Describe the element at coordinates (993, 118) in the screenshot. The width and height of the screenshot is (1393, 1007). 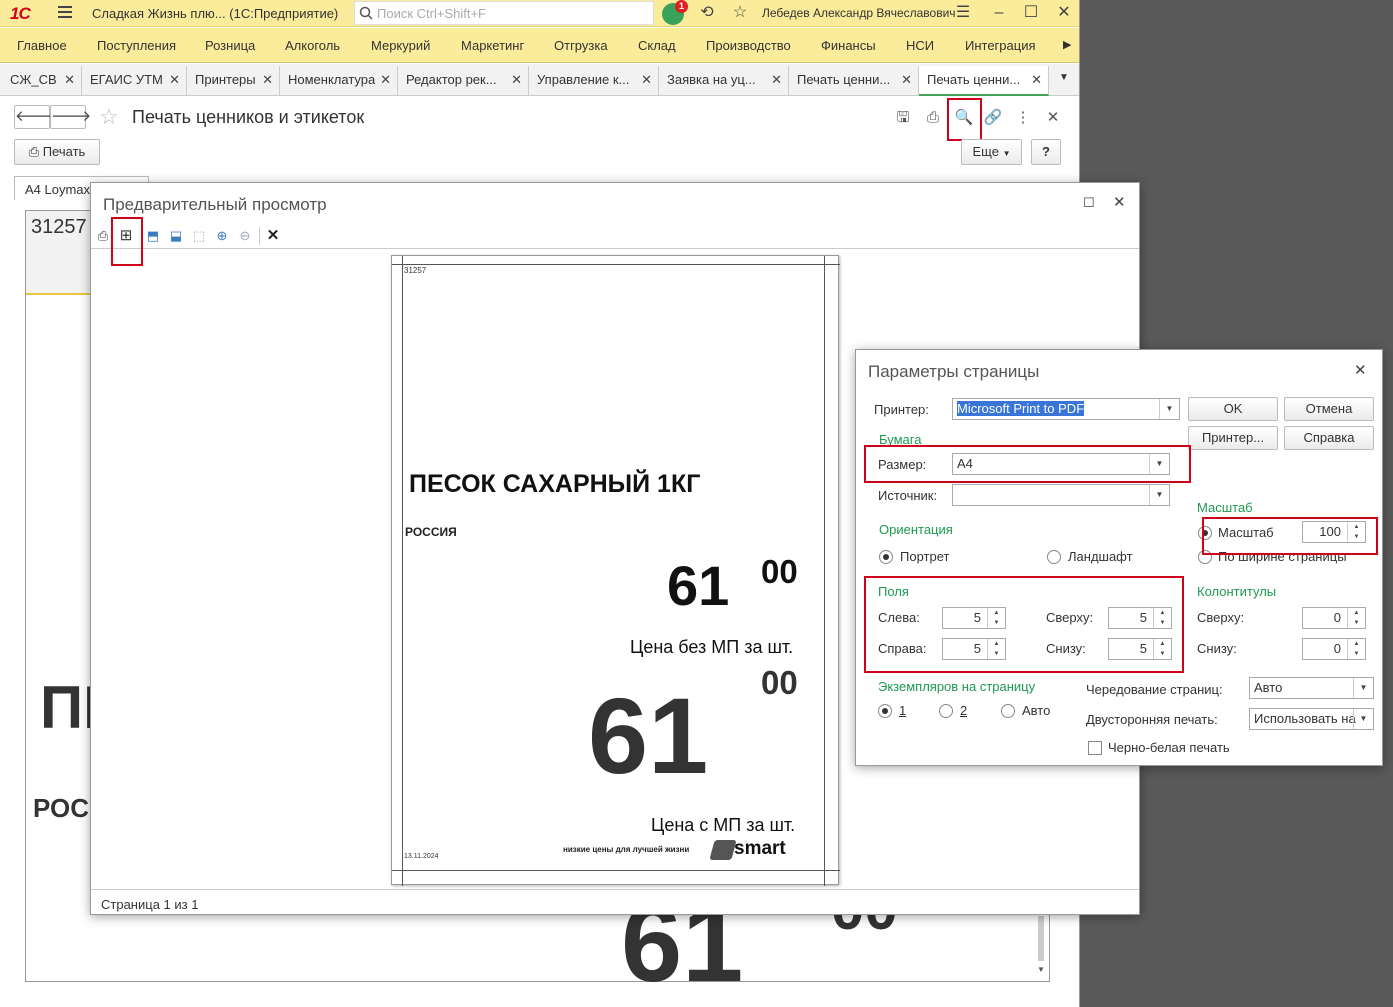
I see `link-icon: 🔗` at that location.